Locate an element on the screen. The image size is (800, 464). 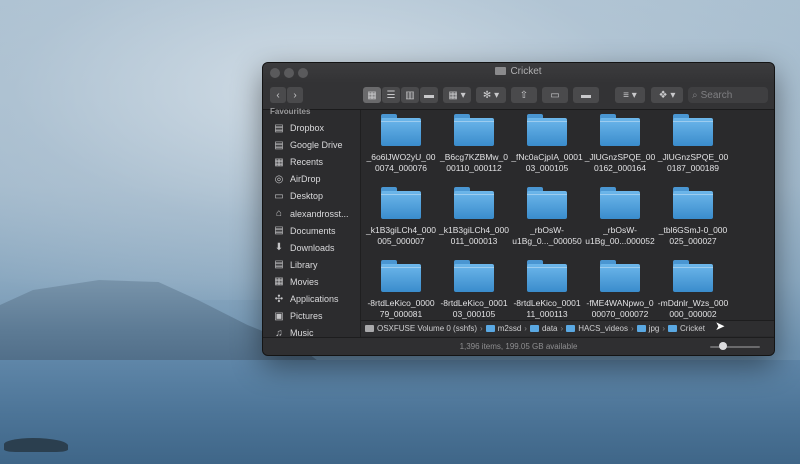
folder-name: _rbOsW-u1Bg_00...000052 is located at coordinates (620, 236).